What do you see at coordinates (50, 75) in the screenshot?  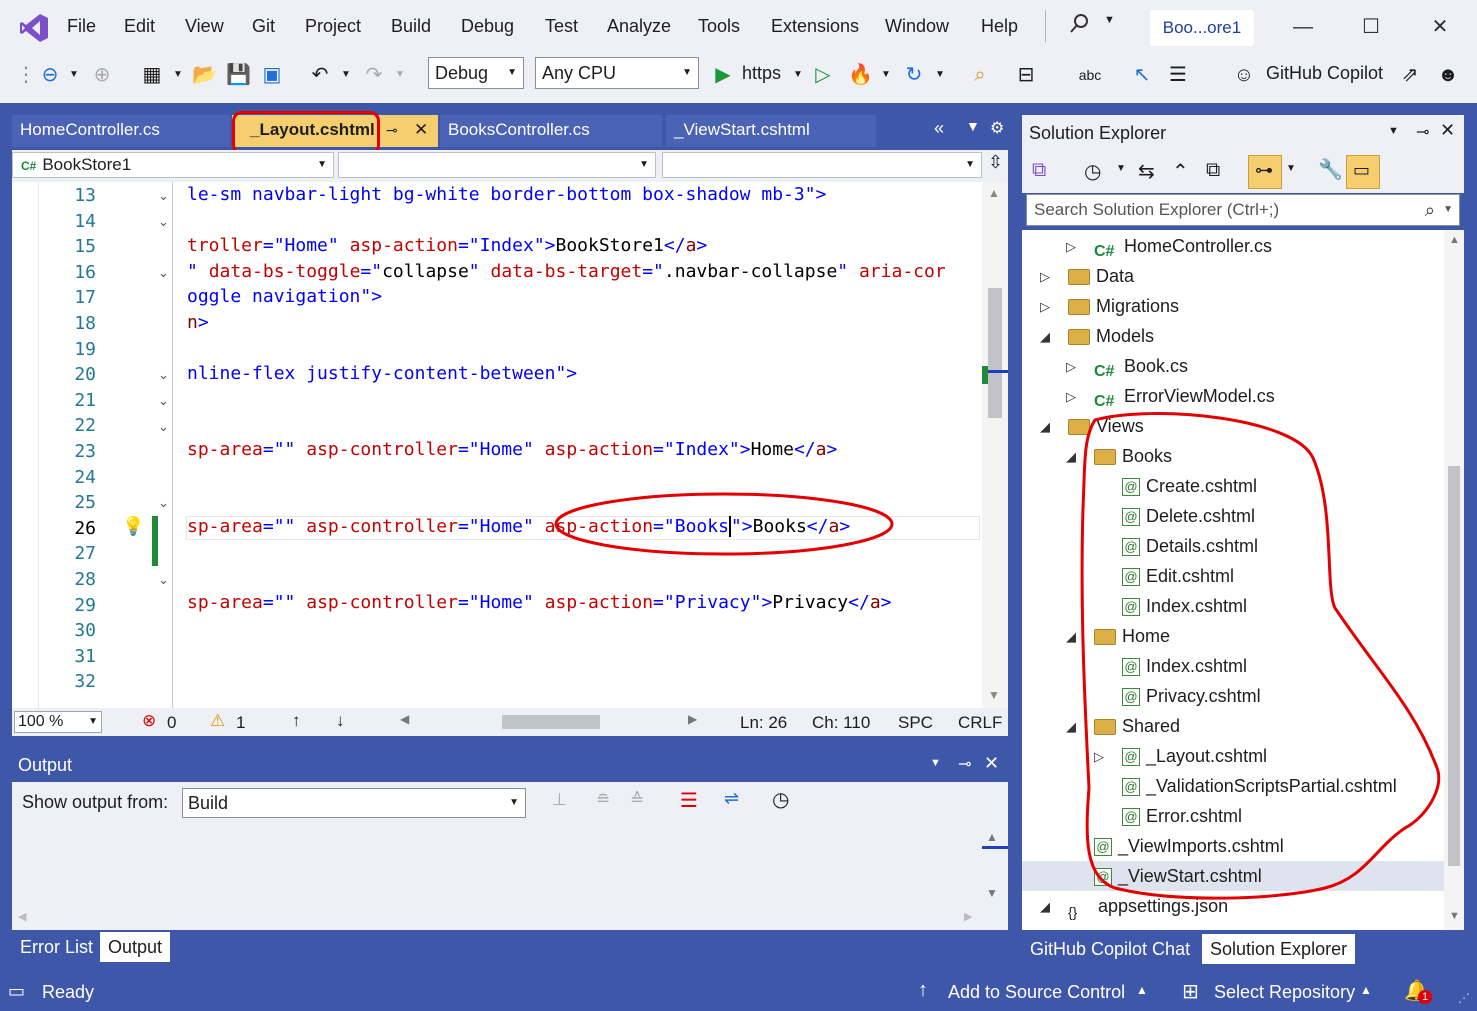 I see `back-icon: ⊖` at bounding box center [50, 75].